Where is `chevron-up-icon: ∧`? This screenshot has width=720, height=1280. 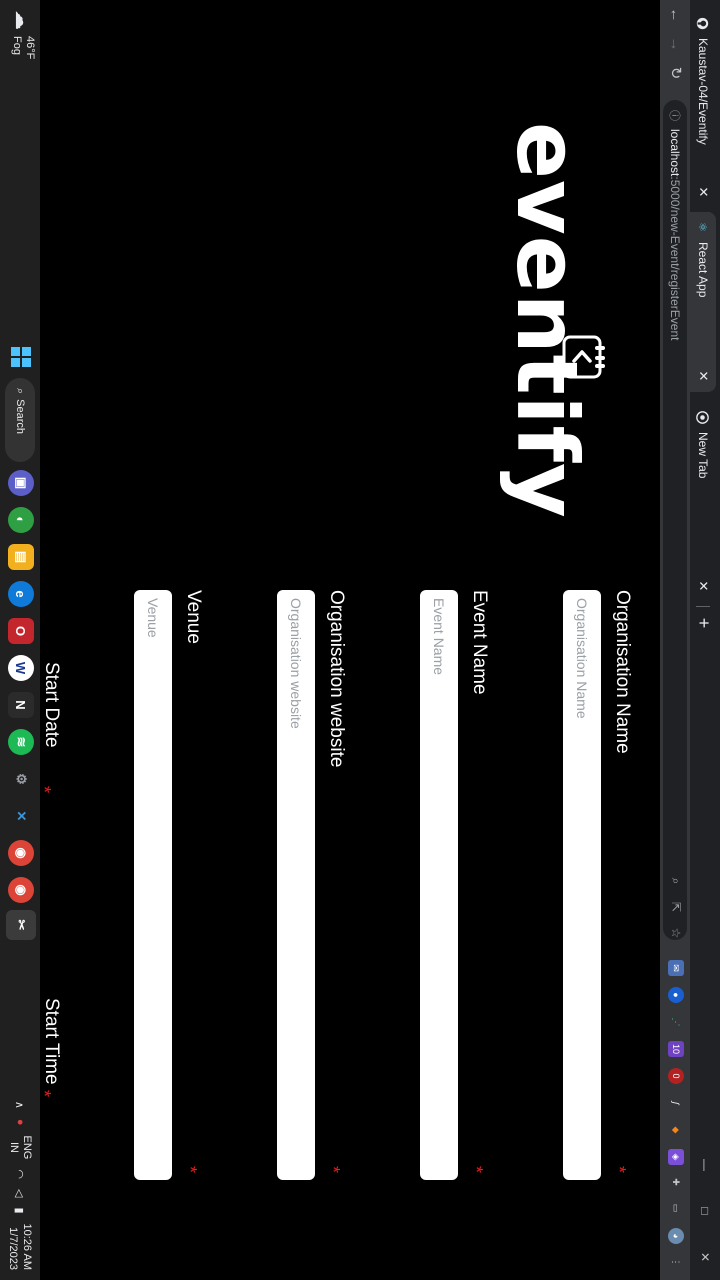 chevron-up-icon: ∧ is located at coordinates (20, 1105).